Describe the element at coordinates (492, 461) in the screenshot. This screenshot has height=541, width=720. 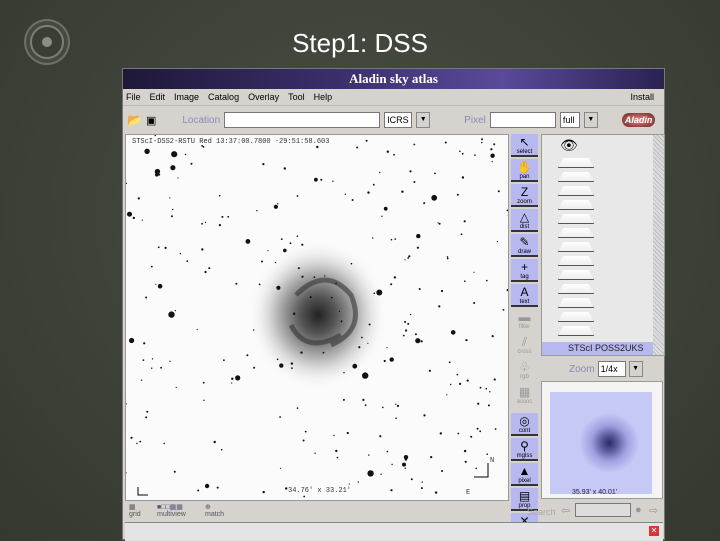
I see `north-label: N` at that location.